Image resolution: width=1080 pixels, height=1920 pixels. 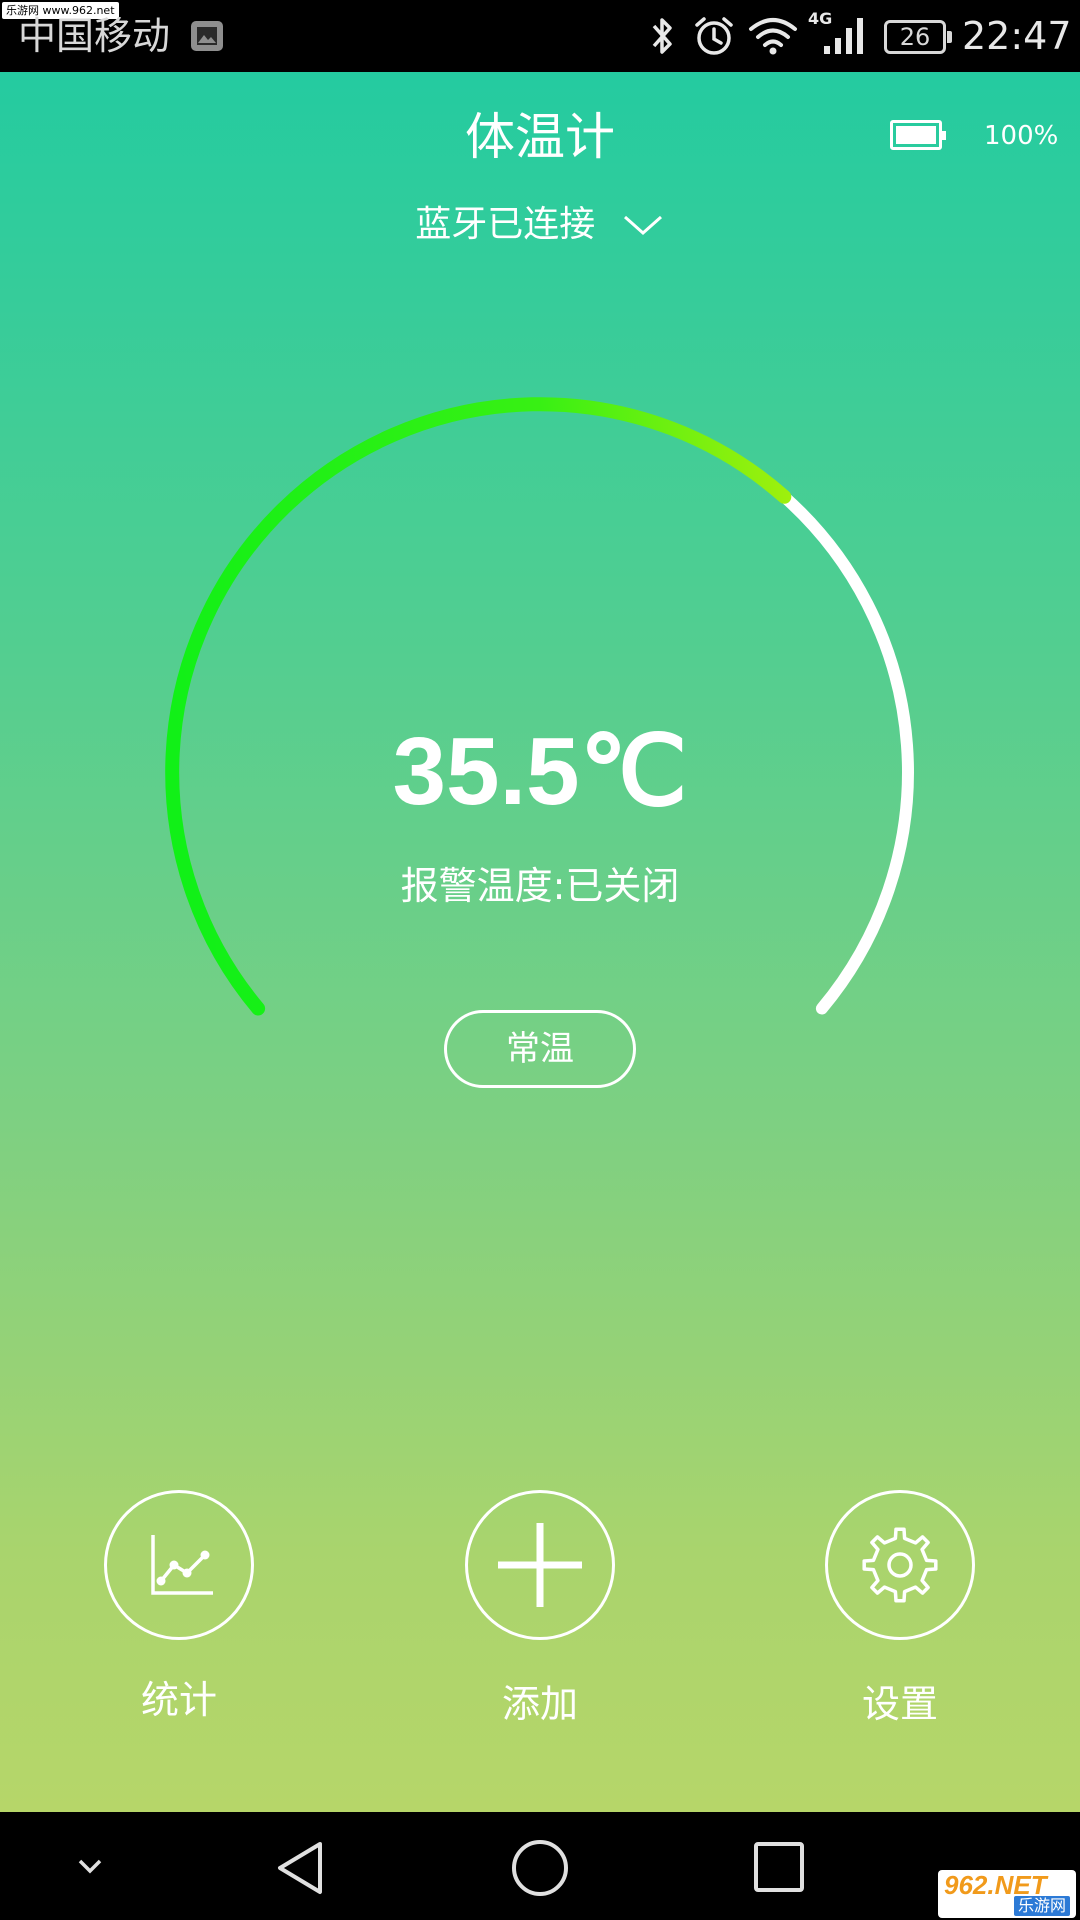 I want to click on gallery-notification-icon, so click(x=207, y=36).